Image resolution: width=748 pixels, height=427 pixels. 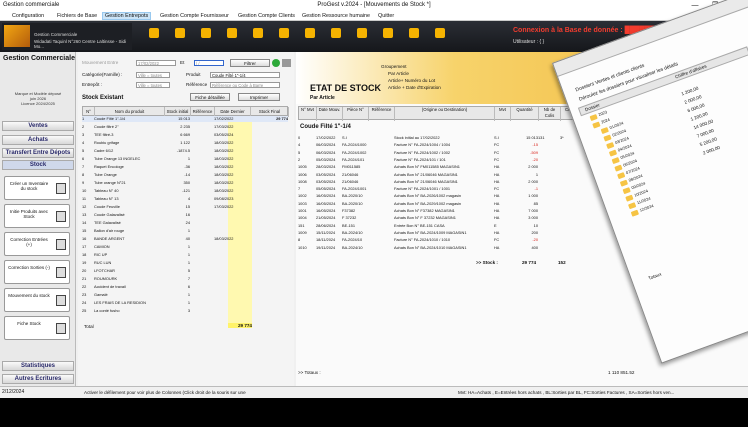 What do you see at coordinates (37, 300) in the screenshot?
I see `stock-movement-button: Mouvement du stock` at bounding box center [37, 300].